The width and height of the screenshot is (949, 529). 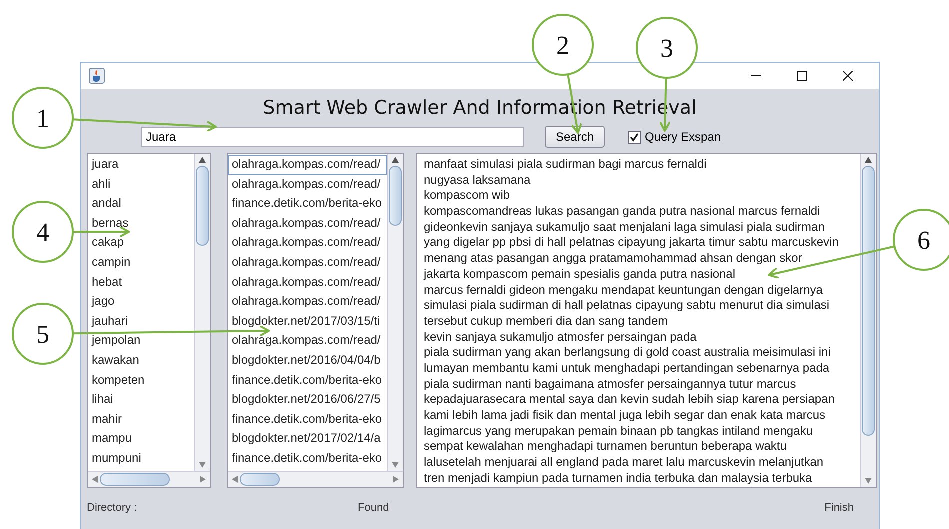 What do you see at coordinates (374, 508) in the screenshot?
I see `status-text: Found` at bounding box center [374, 508].